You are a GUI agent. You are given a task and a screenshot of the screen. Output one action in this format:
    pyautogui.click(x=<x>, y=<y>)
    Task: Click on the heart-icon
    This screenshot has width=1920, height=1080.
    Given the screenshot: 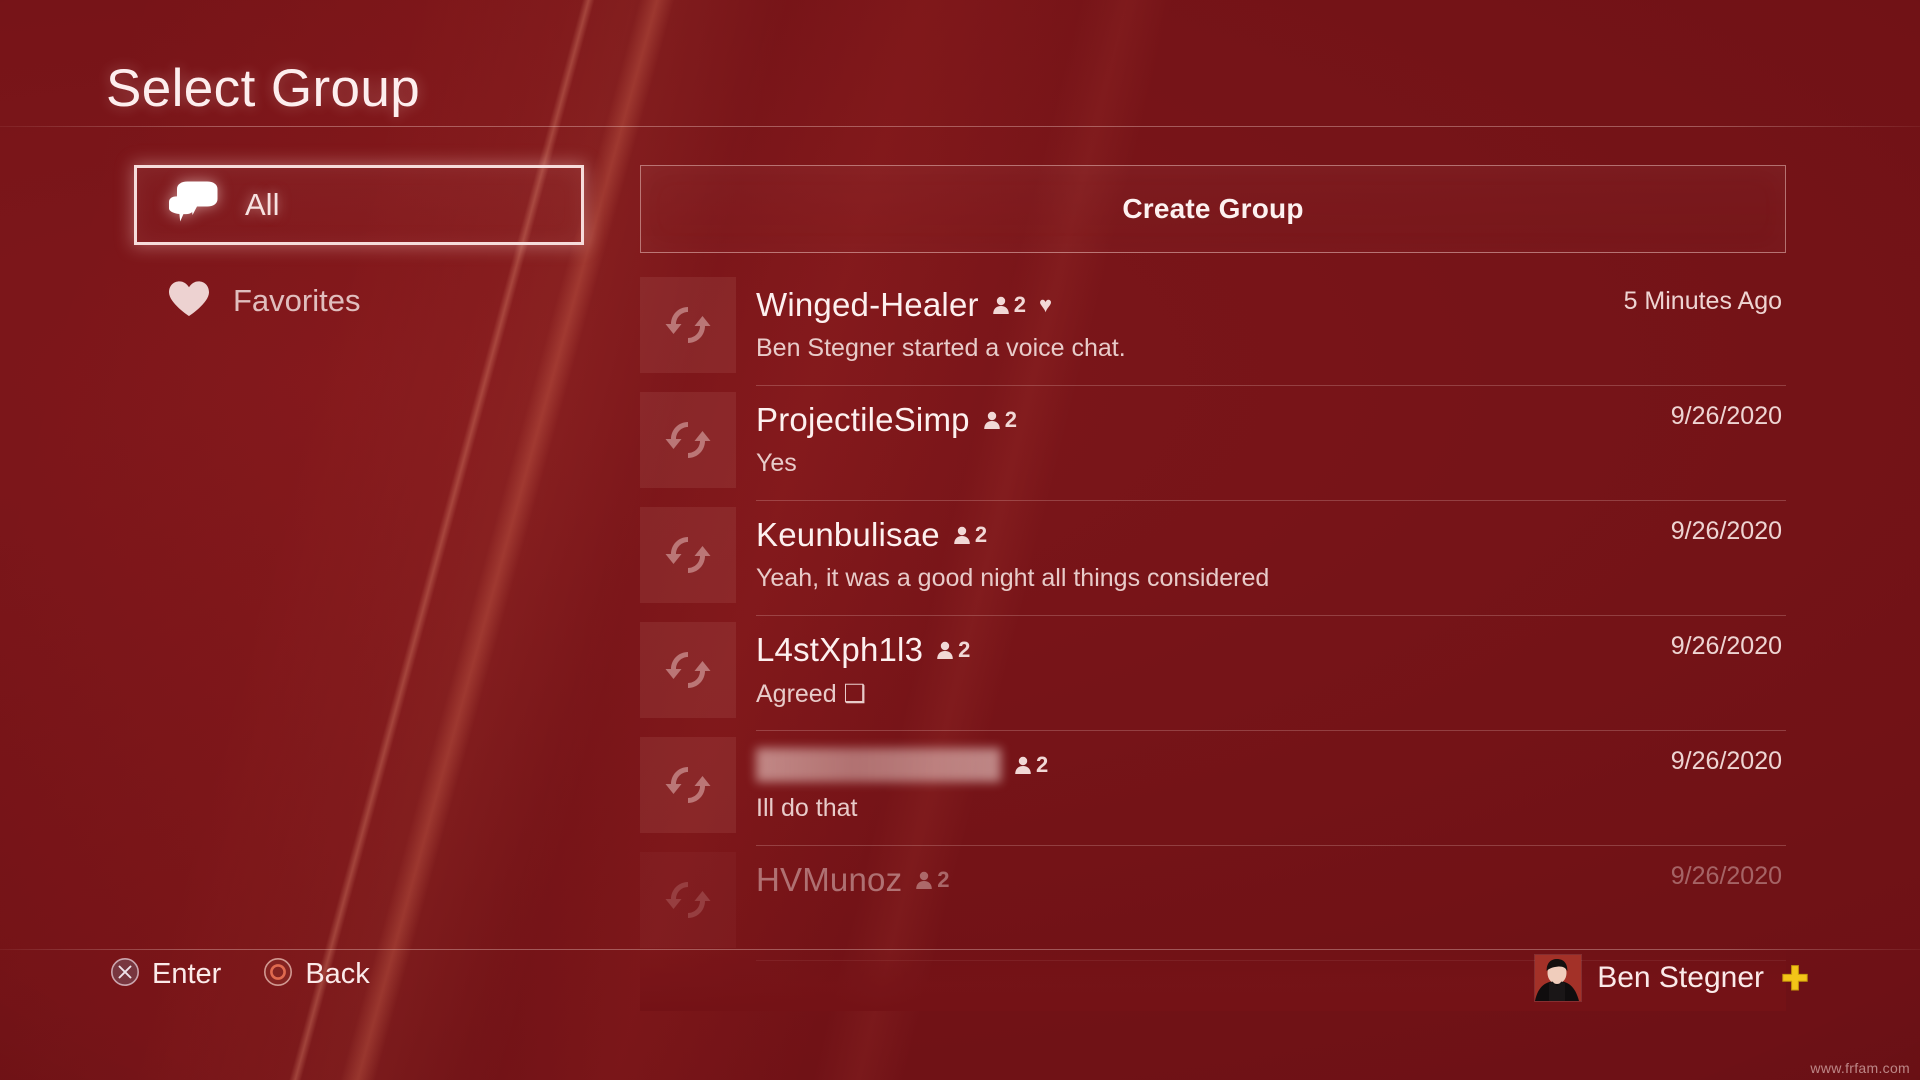 What is the action you would take?
    pyautogui.click(x=189, y=301)
    